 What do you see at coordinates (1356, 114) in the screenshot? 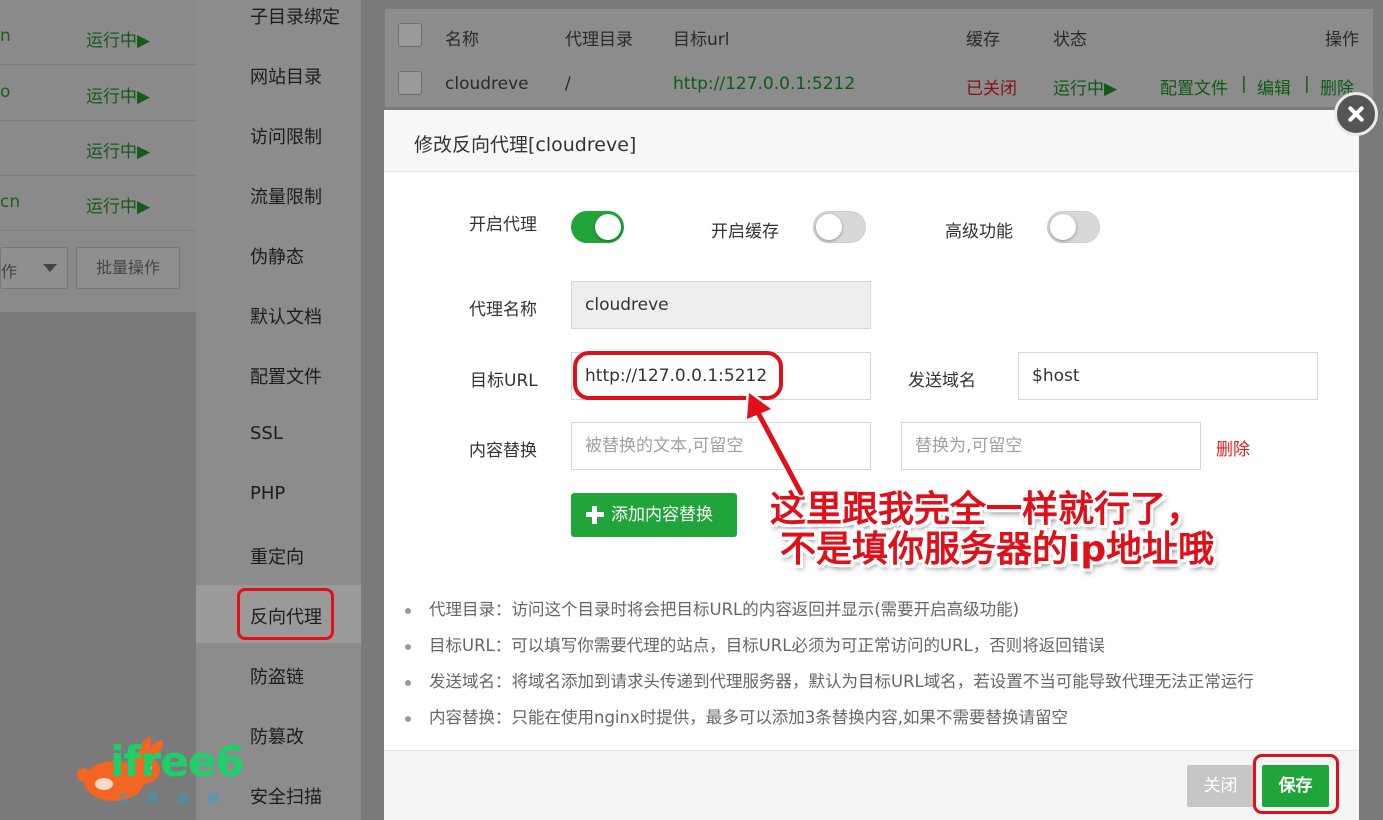
I see `dialog-close-icon` at bounding box center [1356, 114].